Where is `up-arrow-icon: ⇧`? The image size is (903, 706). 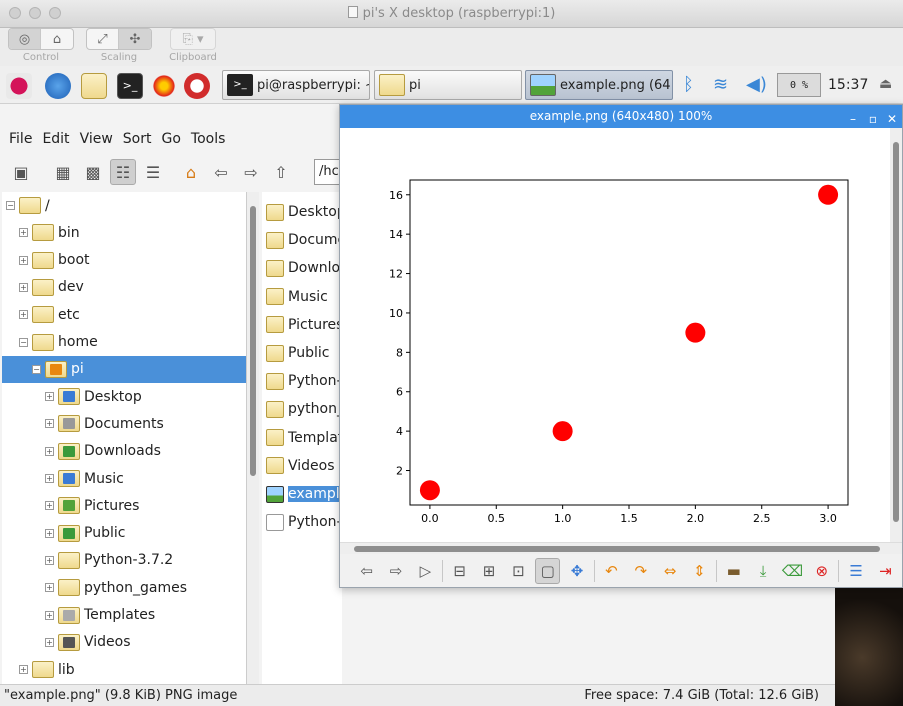 up-arrow-icon: ⇧ is located at coordinates (281, 172).